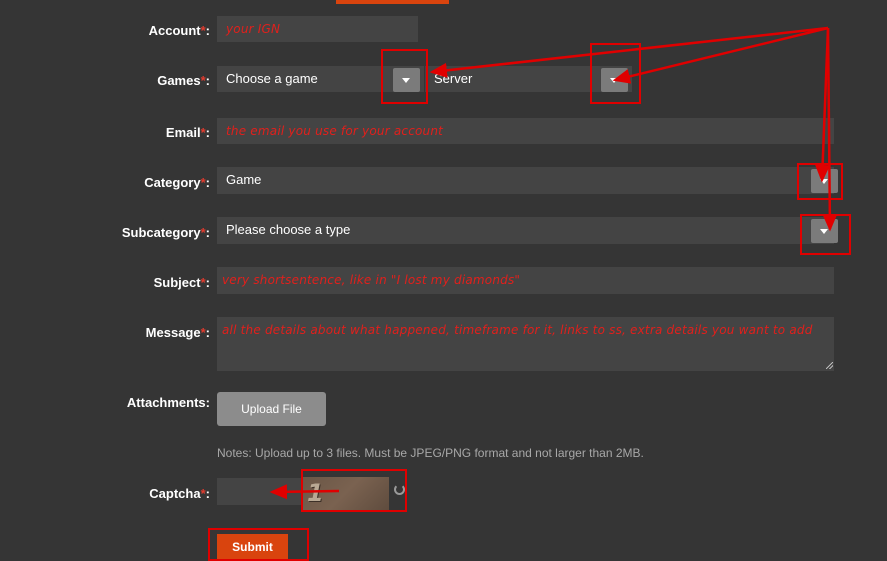 The image size is (887, 561). What do you see at coordinates (830, 129) in the screenshot?
I see `annotation-arrow-subcategory` at bounding box center [830, 129].